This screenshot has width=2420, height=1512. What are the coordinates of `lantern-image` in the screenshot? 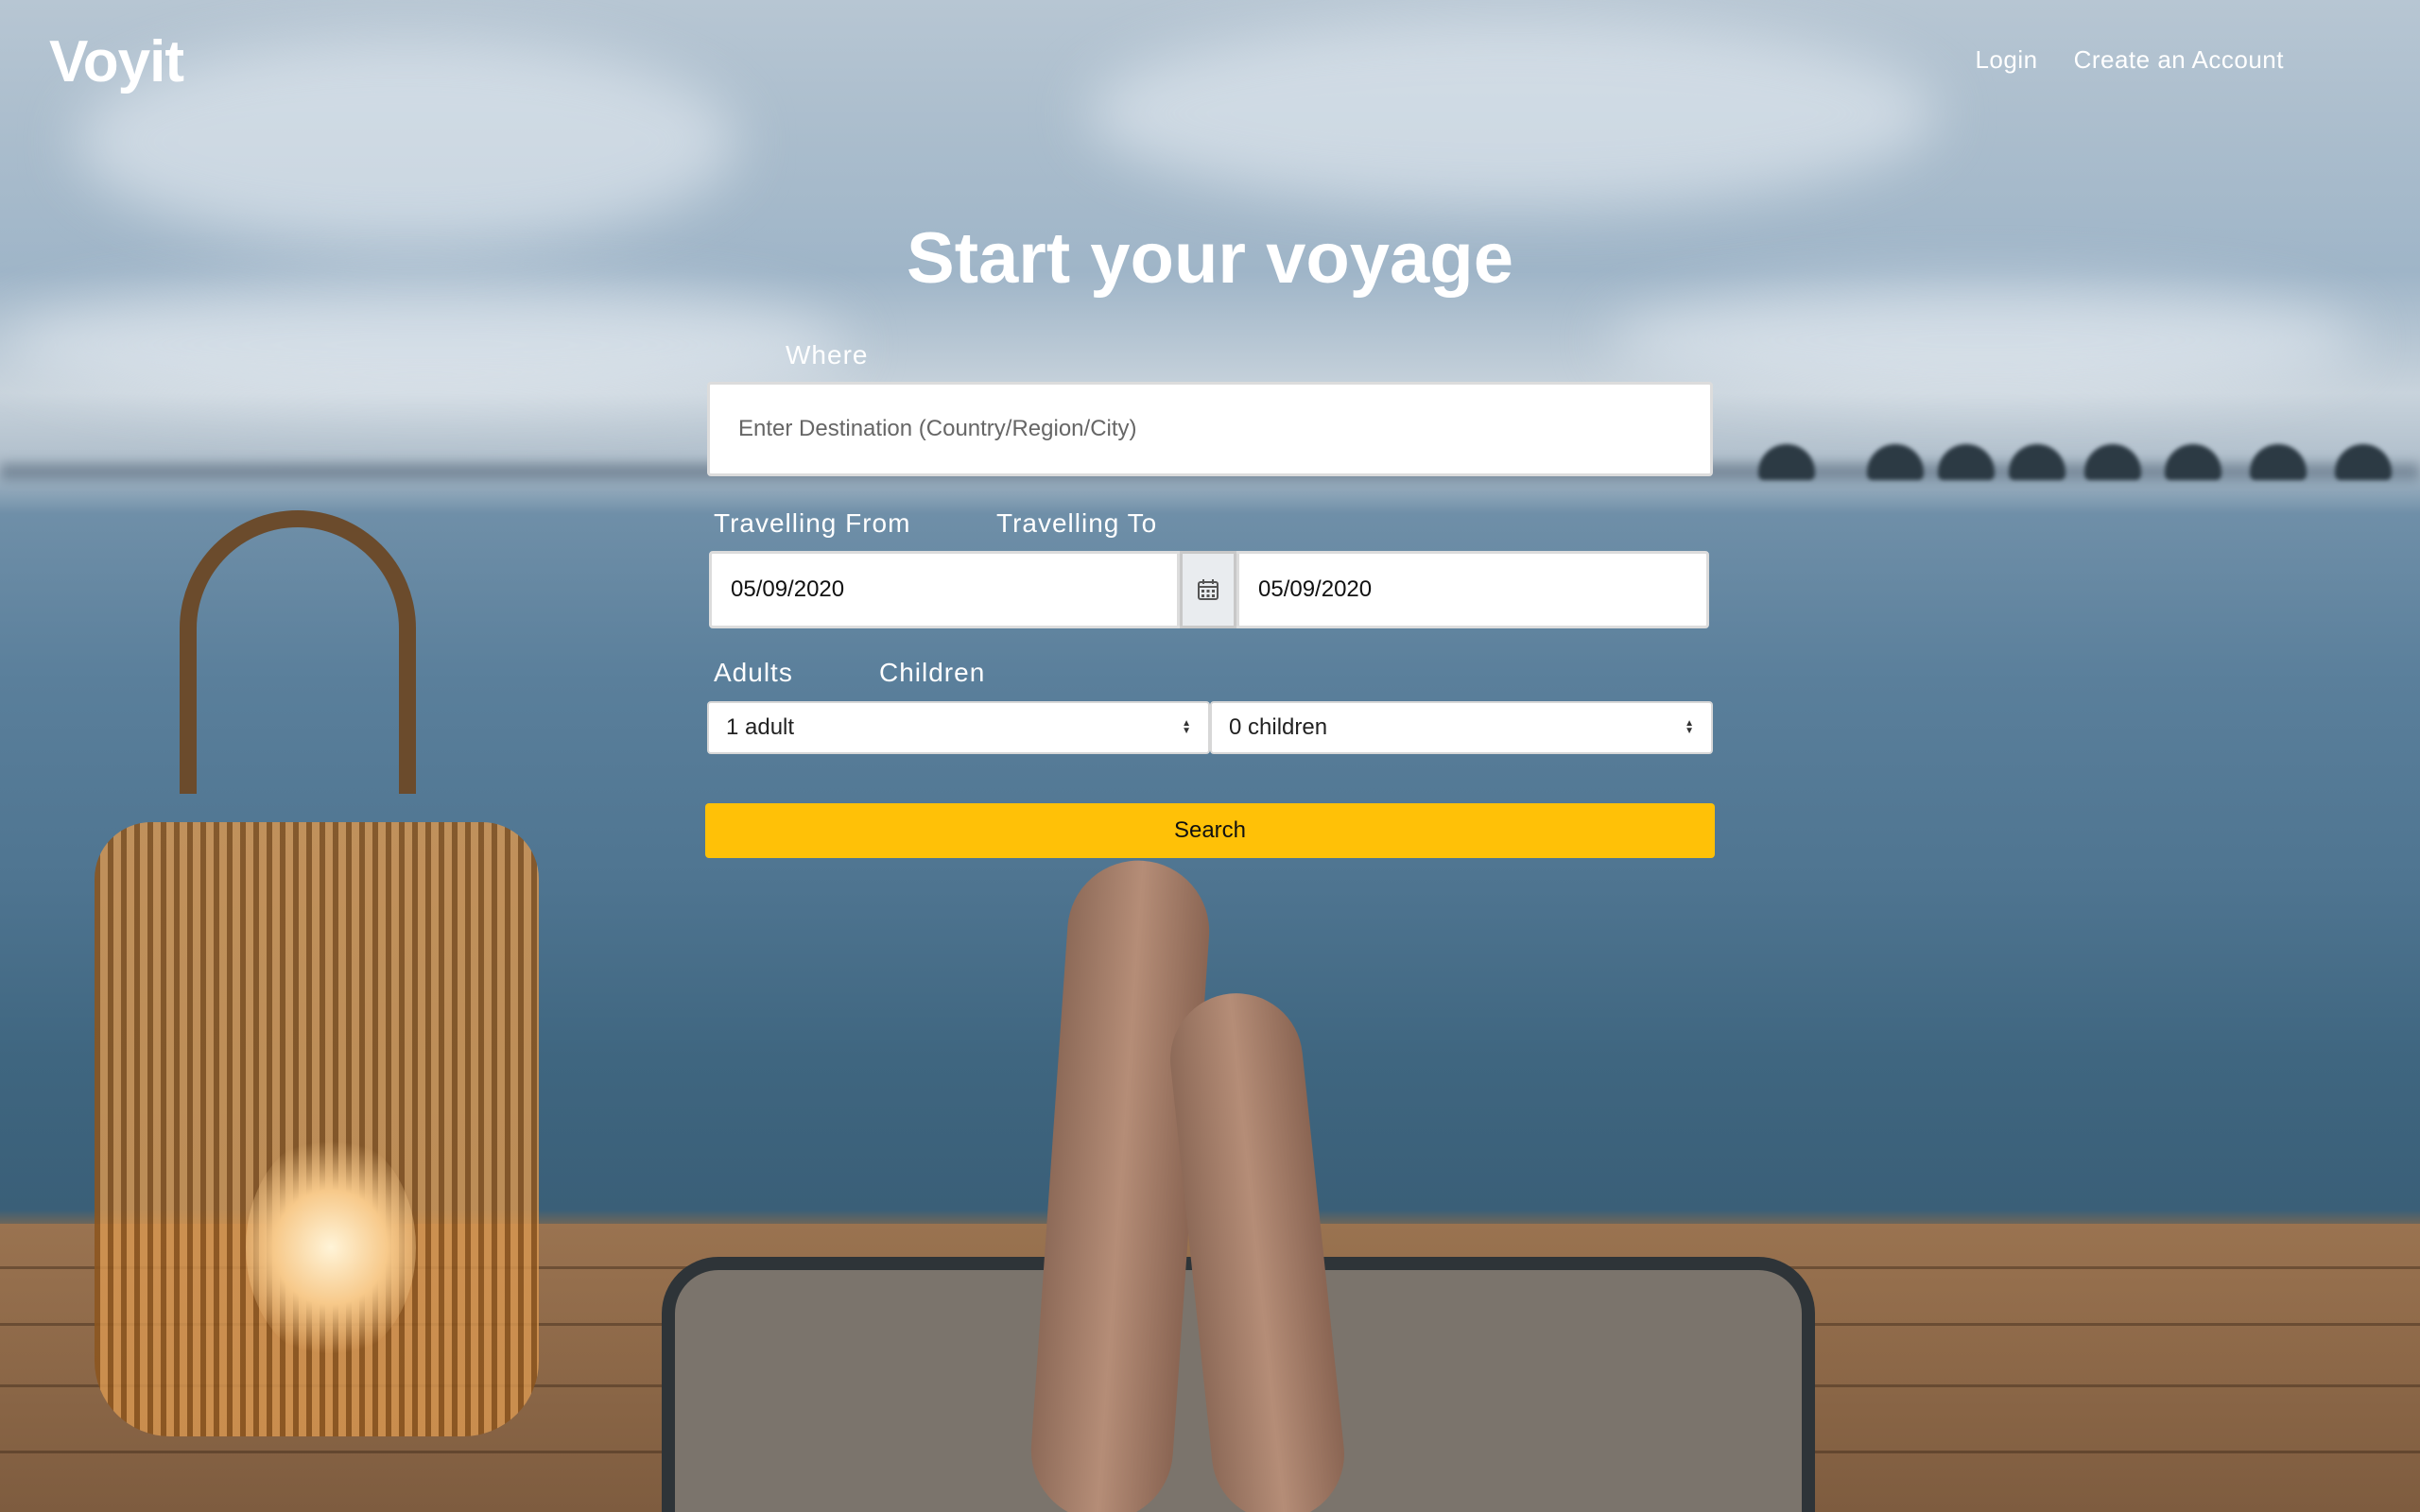 It's located at (321, 982).